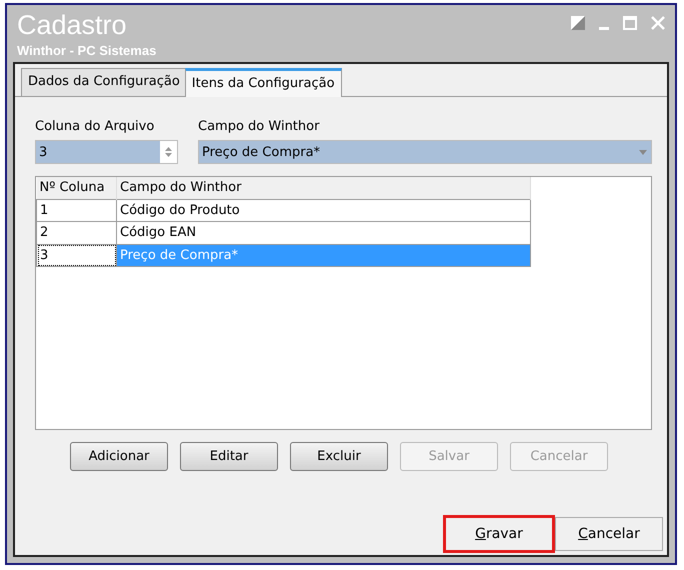 The width and height of the screenshot is (684, 570). What do you see at coordinates (106, 152) in the screenshot?
I see `column-spinner: 3` at bounding box center [106, 152].